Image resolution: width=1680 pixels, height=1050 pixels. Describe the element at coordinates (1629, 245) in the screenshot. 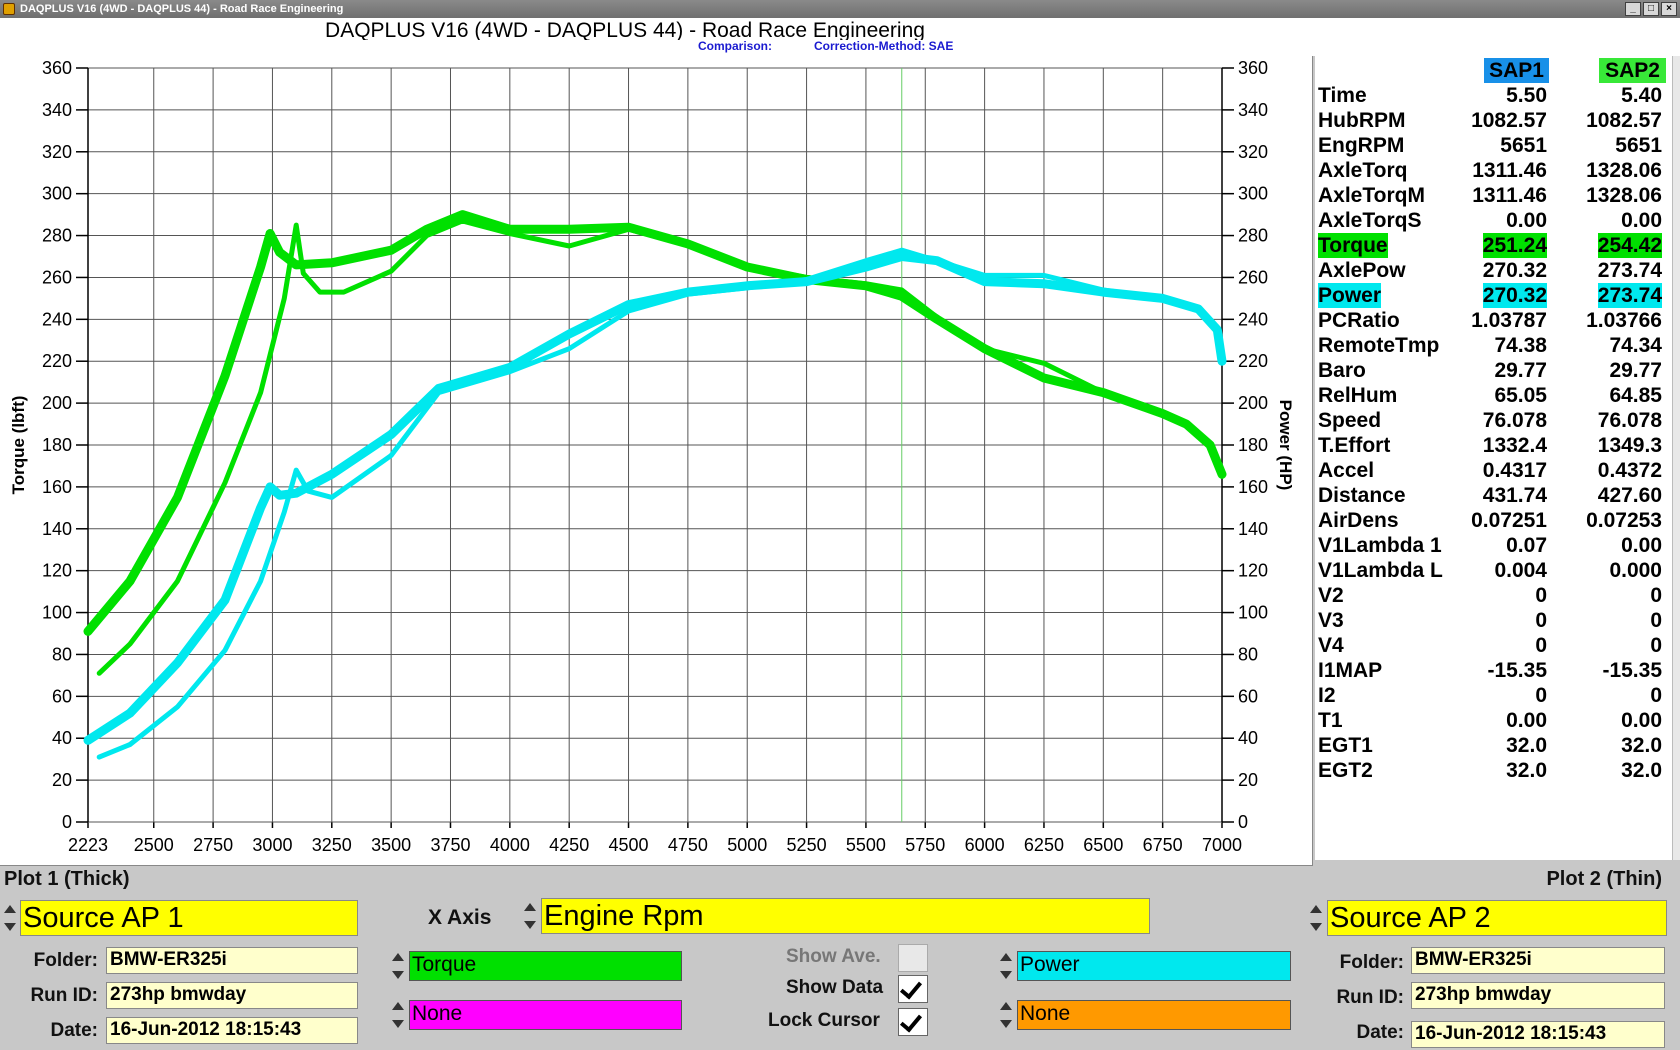

I see `data-row-sap2-value: 254.42` at that location.